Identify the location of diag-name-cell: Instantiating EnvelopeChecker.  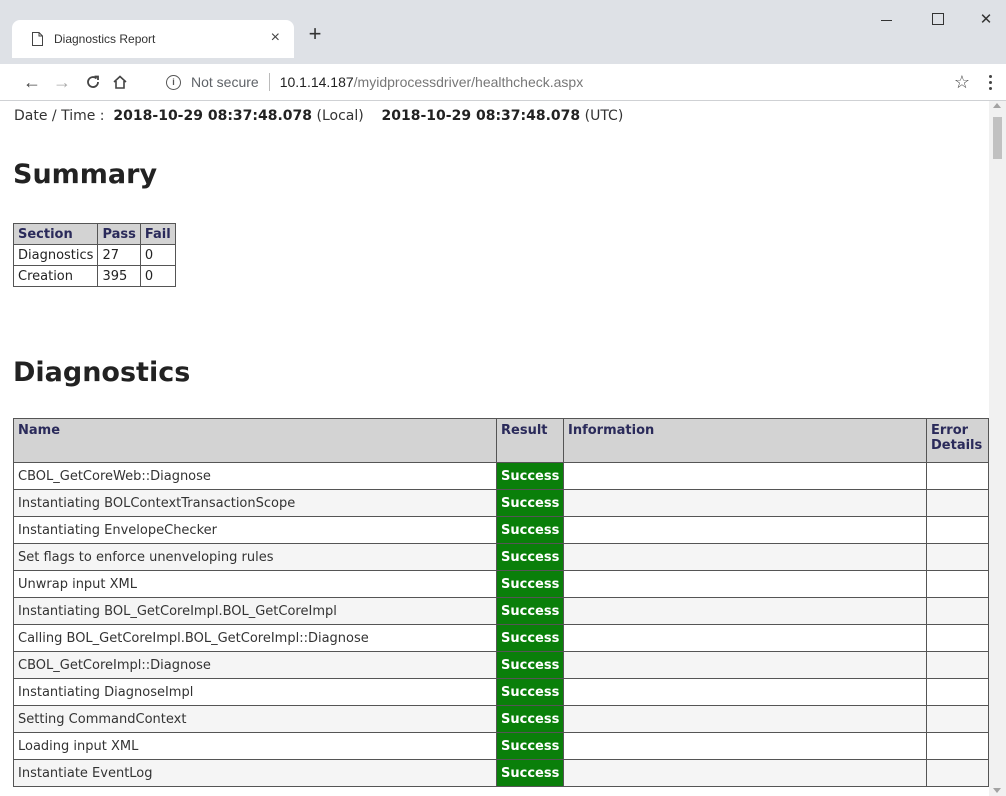
(255, 530).